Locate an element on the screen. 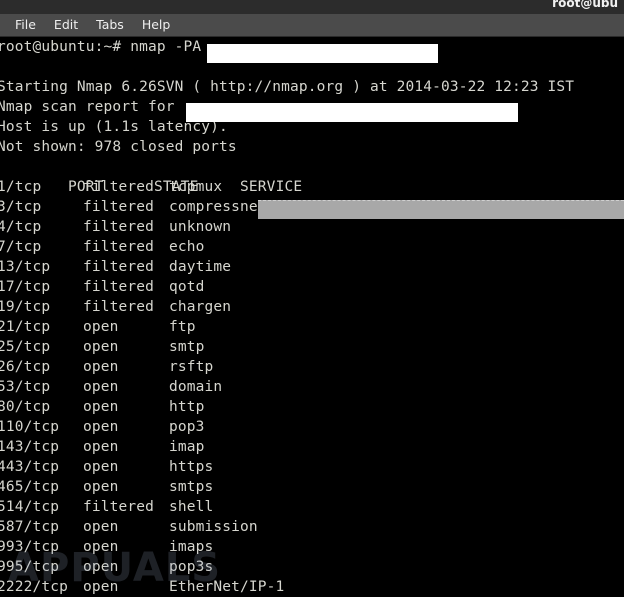 The width and height of the screenshot is (624, 597). cell-port: 26/tcp is located at coordinates (25, 367).